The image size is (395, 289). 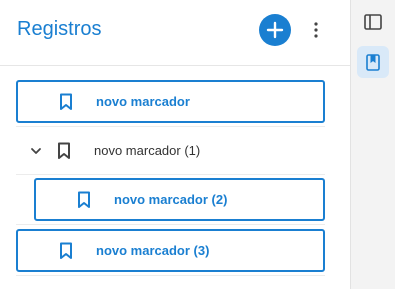 What do you see at coordinates (373, 144) in the screenshot?
I see `side-rail` at bounding box center [373, 144].